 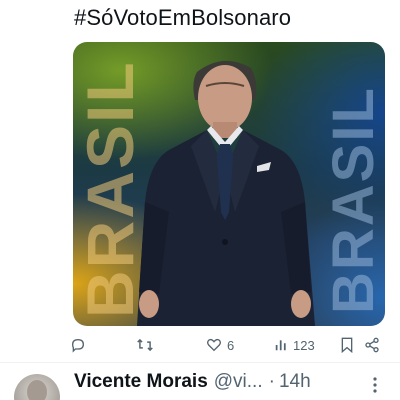 I want to click on like-button: 6, so click(x=220, y=345).